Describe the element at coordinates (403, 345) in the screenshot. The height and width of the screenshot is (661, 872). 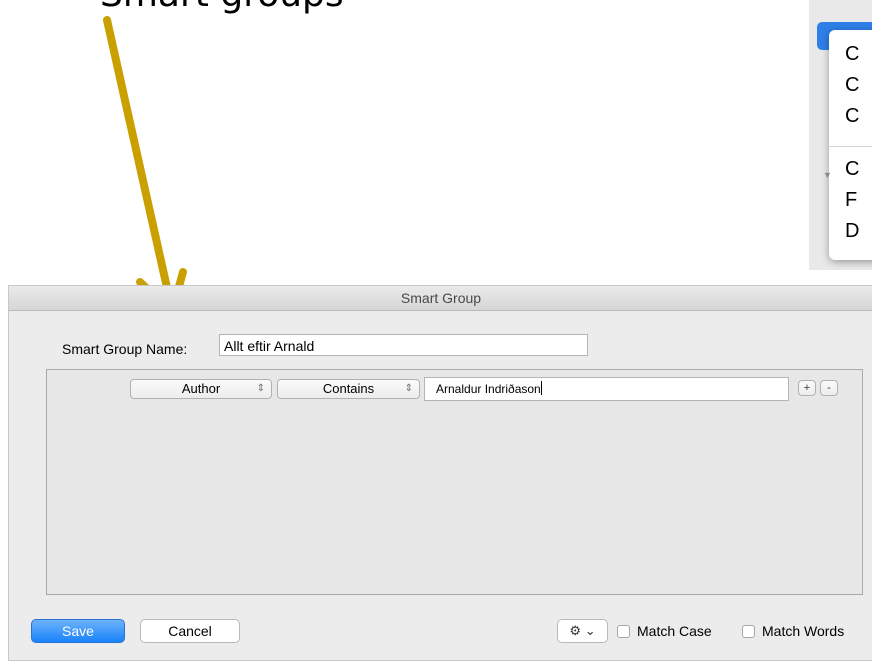
I see `smart-group-name-input: Allt eftir Arnald` at that location.